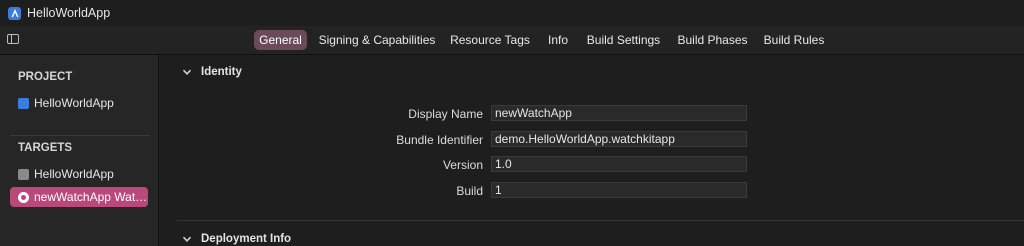 The height and width of the screenshot is (246, 1024). I want to click on app-icon, so click(14, 13).